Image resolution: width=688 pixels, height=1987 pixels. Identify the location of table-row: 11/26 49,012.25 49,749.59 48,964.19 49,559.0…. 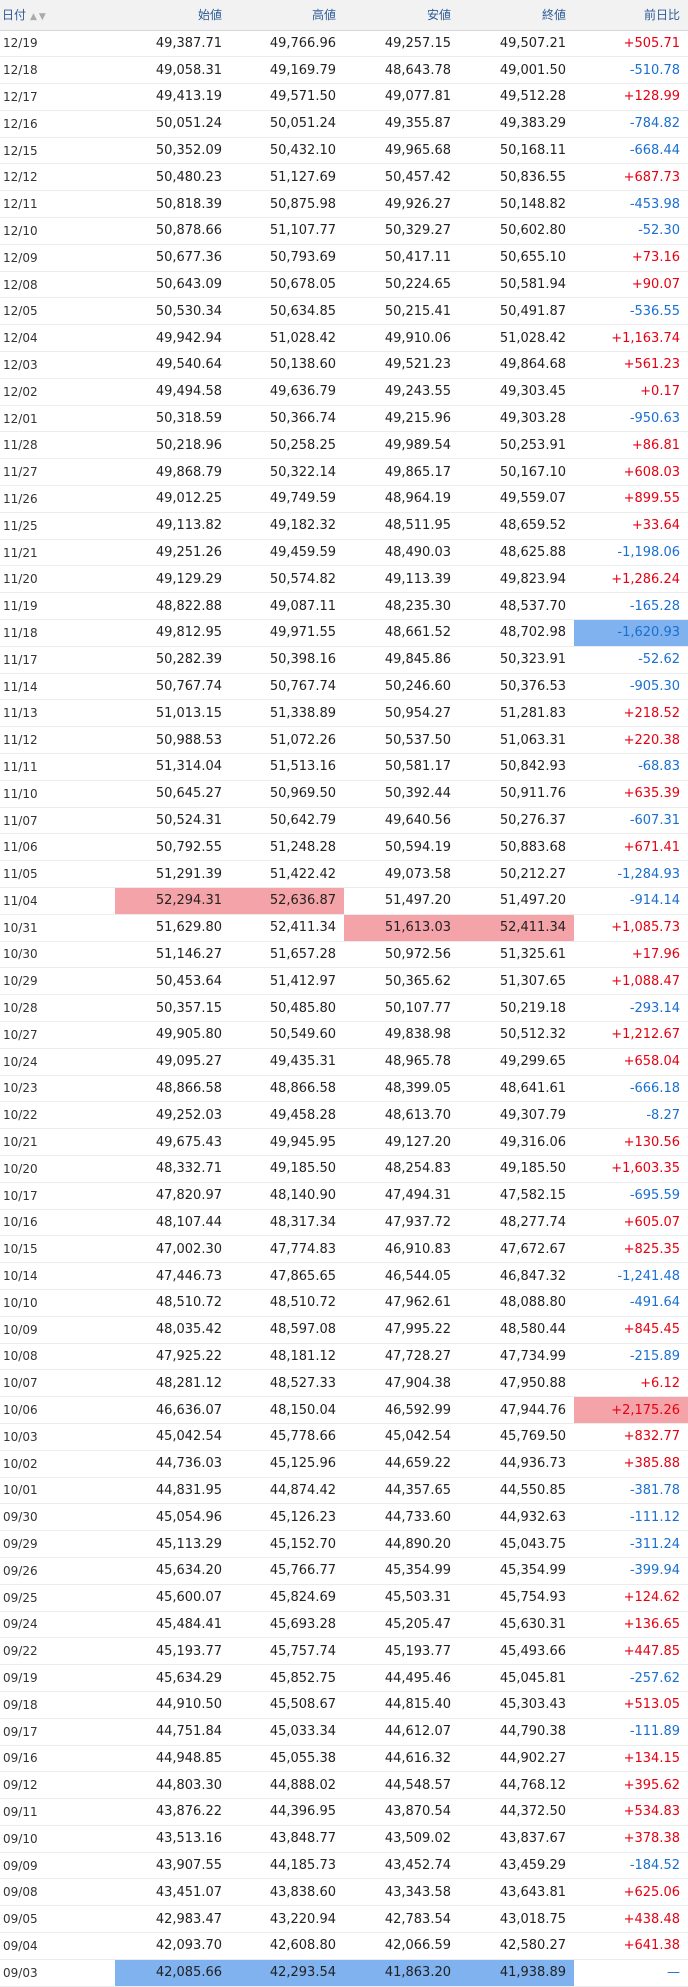
(344, 499).